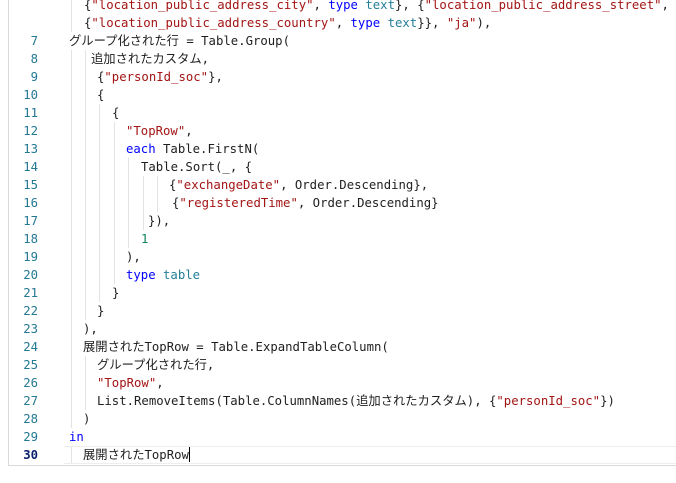 This screenshot has height=483, width=676. I want to click on code-line: 8 追加されたカスタム,, so click(338, 59).